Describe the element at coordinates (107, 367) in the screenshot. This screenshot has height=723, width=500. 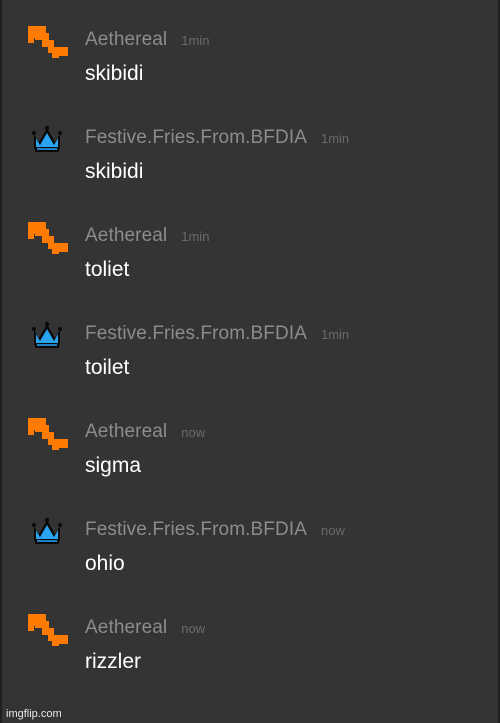
I see `message-text: toilet` at that location.